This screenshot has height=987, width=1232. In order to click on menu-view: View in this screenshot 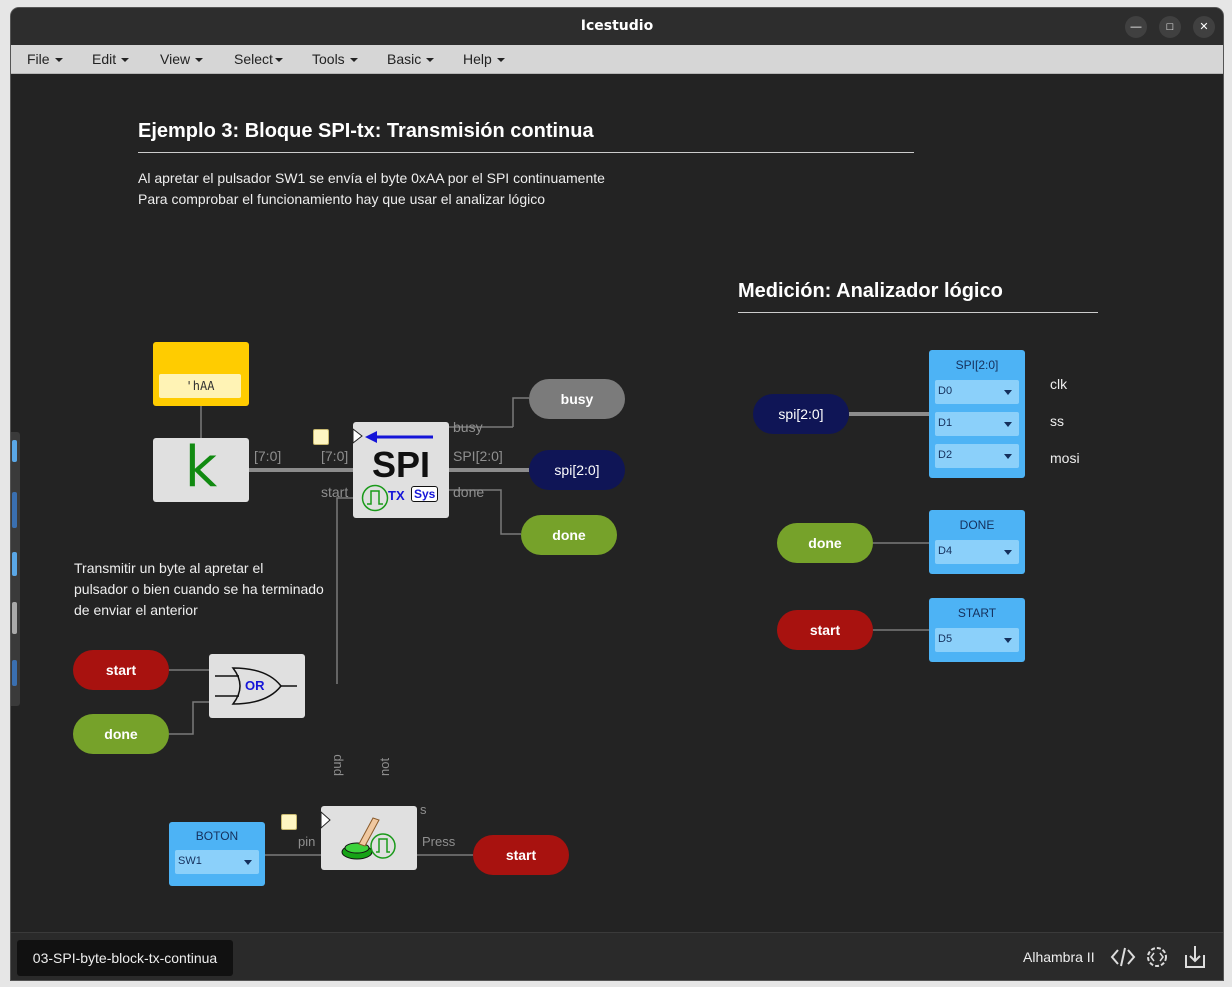, I will do `click(182, 59)`.